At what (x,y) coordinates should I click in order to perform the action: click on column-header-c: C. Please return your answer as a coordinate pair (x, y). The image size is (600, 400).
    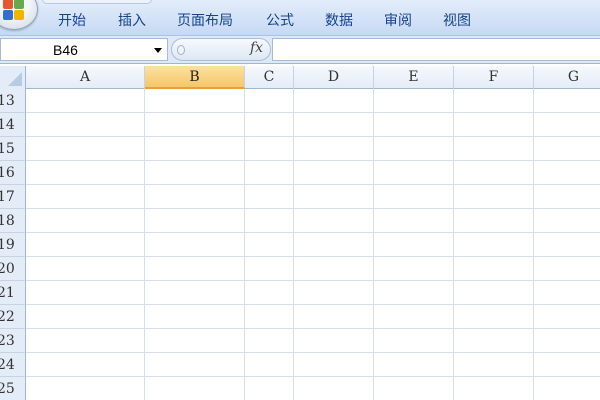
    Looking at the image, I should click on (269, 77).